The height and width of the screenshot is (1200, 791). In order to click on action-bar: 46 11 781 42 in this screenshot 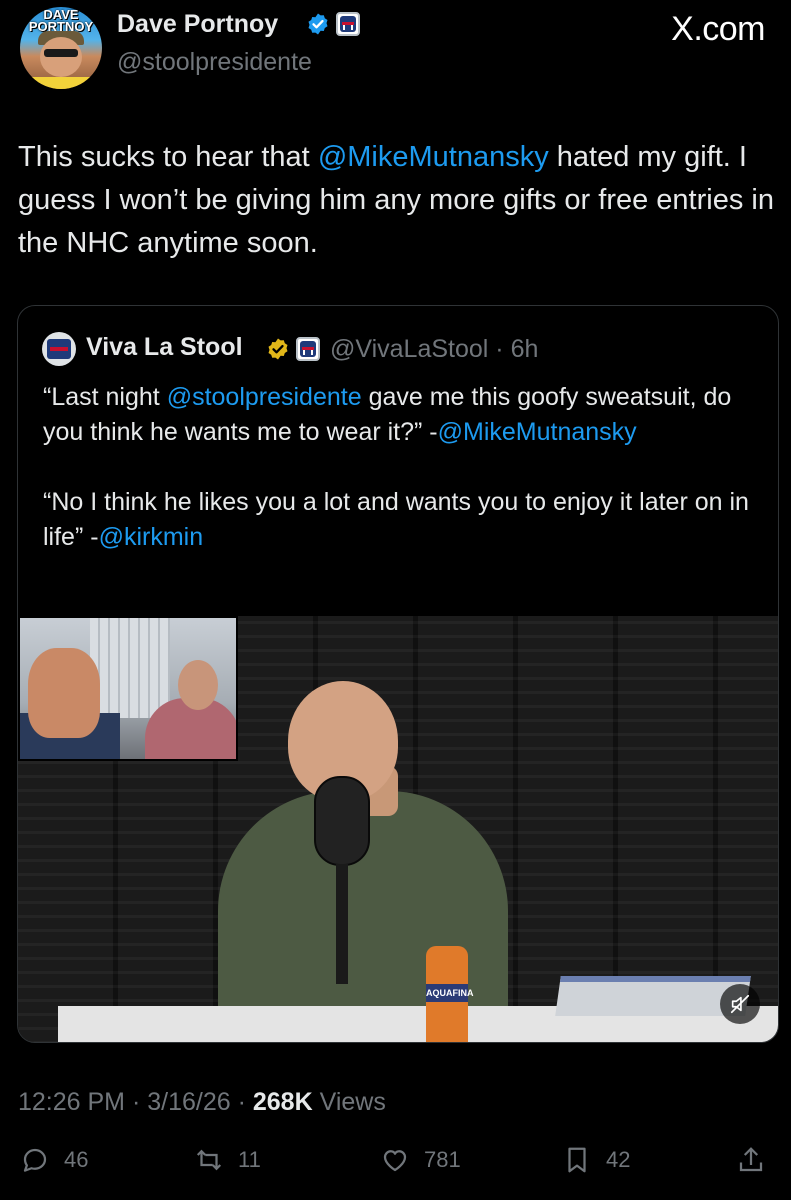, I will do `click(395, 1167)`.